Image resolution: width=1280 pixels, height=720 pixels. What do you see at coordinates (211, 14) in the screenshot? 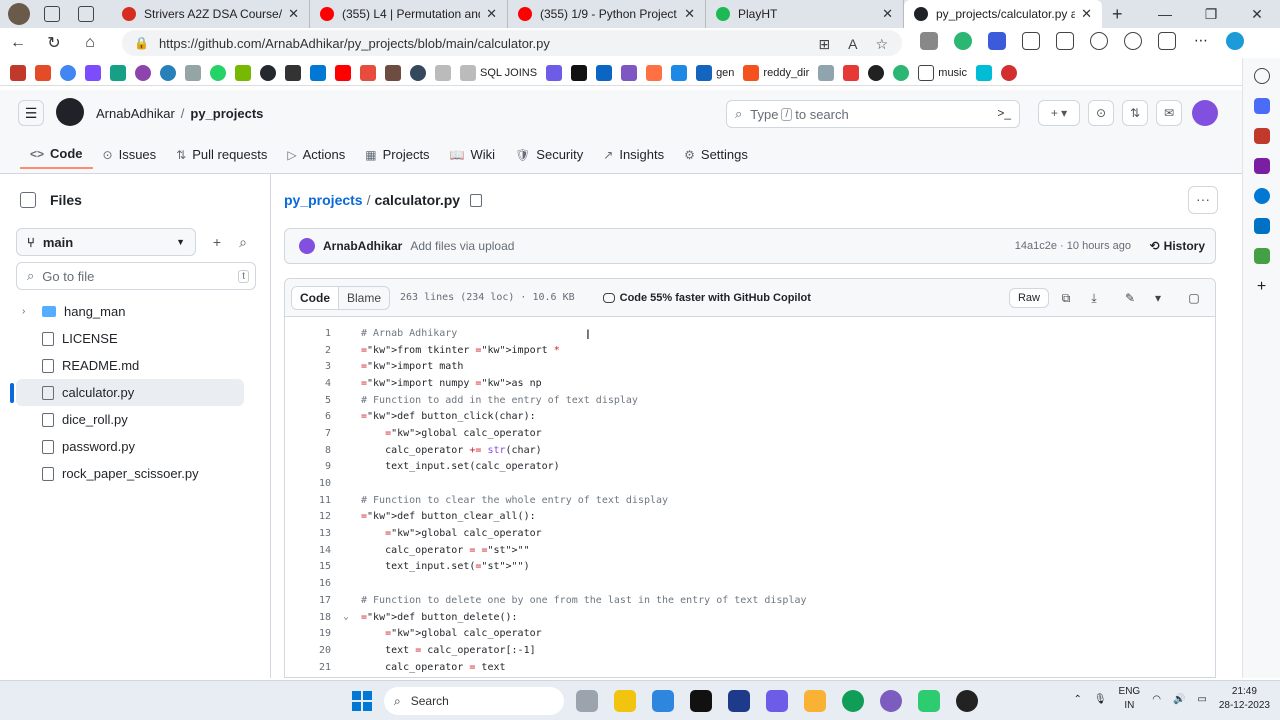
I see `browser-tab: Strivers A2Z DSA Course/Sheet - ✕` at bounding box center [211, 14].